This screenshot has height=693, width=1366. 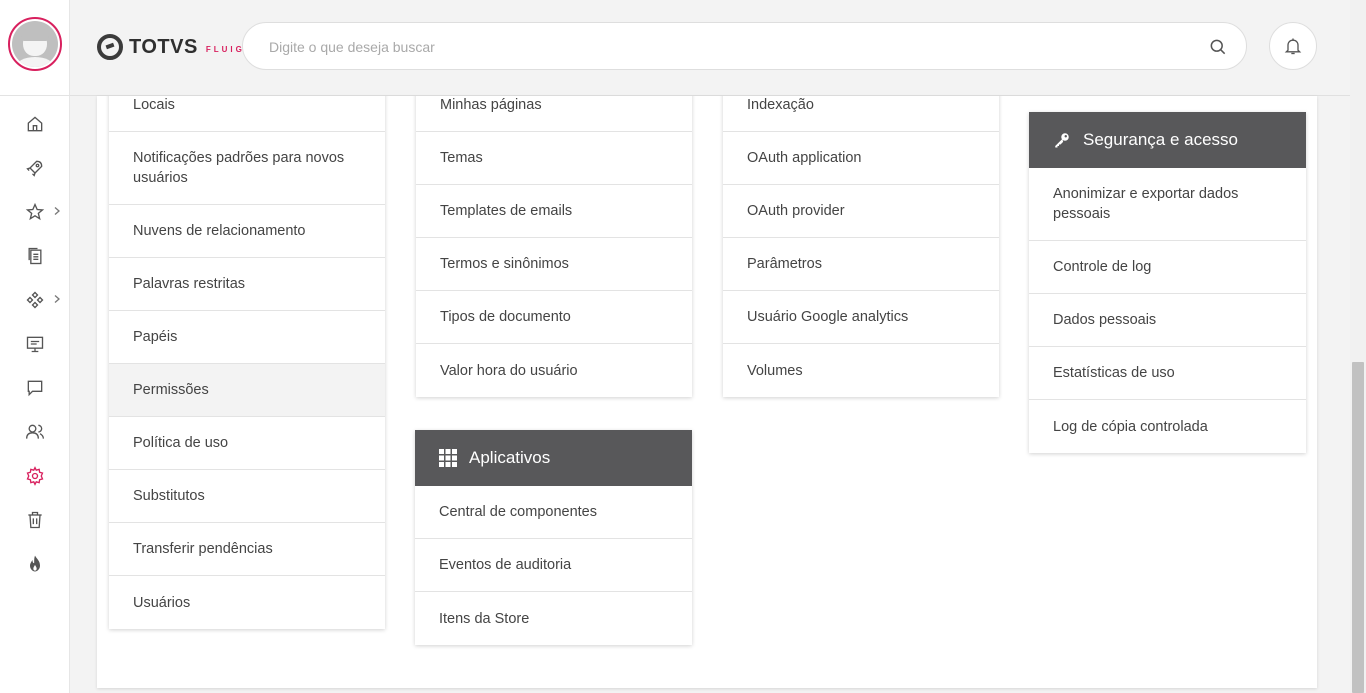 I want to click on gear-icon, so click(x=35, y=476).